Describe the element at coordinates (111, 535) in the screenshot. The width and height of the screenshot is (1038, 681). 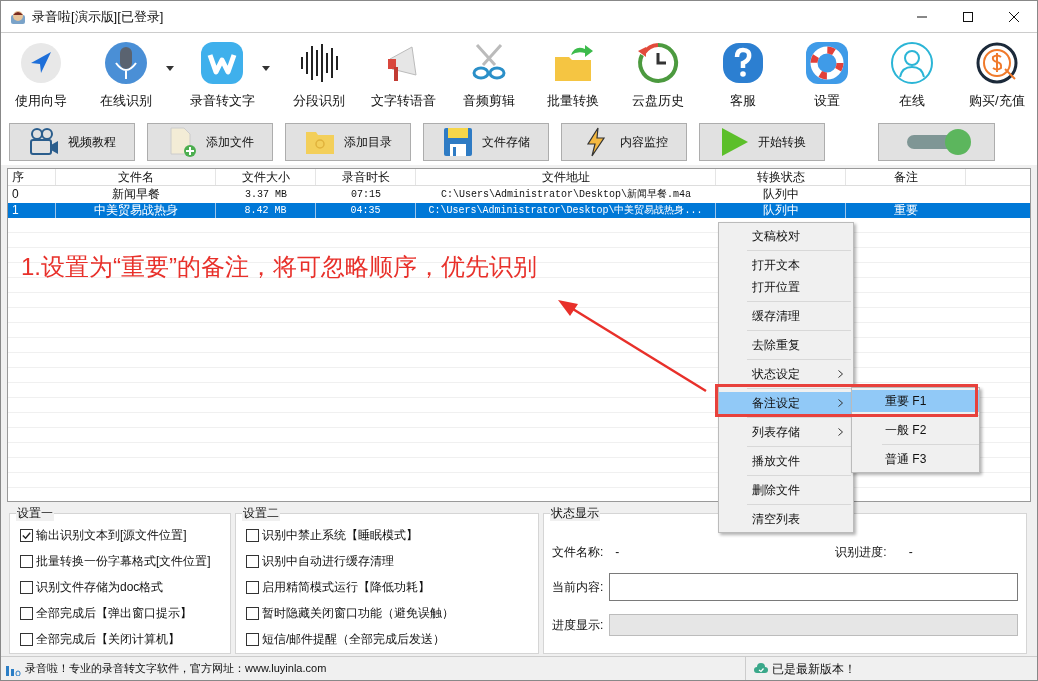
I see `option-label: 输出识别文本到[源文件位置]` at that location.